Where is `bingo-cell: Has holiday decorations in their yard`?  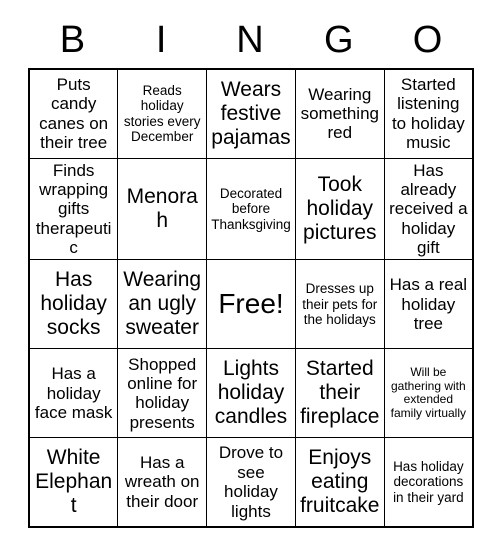 bingo-cell: Has holiday decorations in their yard is located at coordinates (428, 482).